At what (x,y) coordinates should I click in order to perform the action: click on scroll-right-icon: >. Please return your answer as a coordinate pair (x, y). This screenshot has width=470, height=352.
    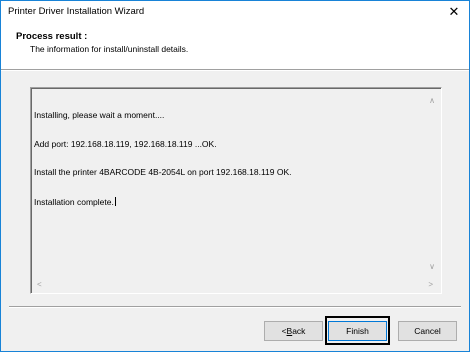
    Looking at the image, I should click on (430, 284).